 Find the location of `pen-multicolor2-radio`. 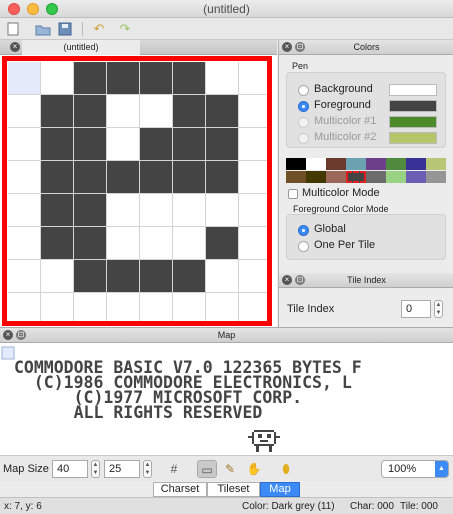

pen-multicolor2-radio is located at coordinates (303, 138).